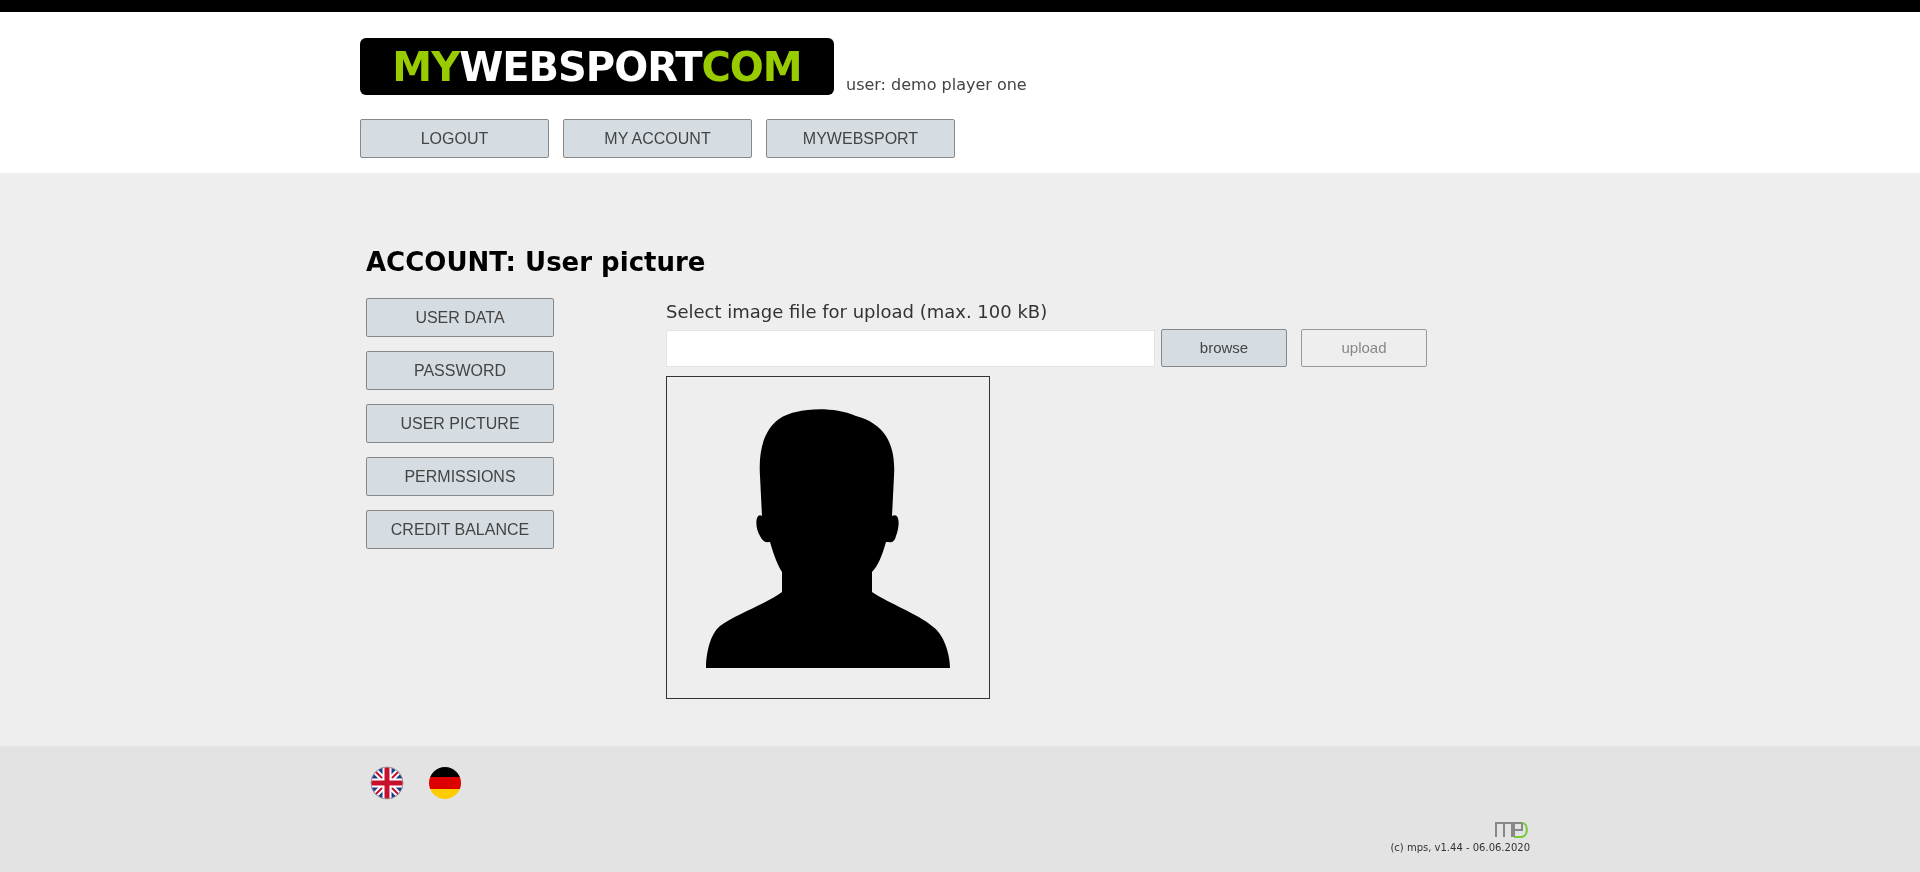 Image resolution: width=1920 pixels, height=872 pixels. I want to click on copyright-text: (c) mps, v1.44 - 06.06.2020, so click(1460, 848).